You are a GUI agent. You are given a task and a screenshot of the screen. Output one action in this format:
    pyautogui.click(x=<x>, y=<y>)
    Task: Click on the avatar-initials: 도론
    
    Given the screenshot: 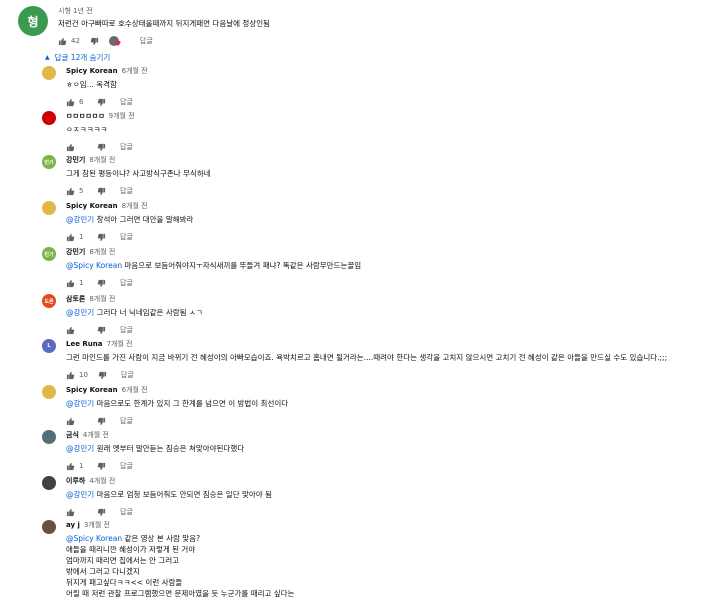 What is the action you would take?
    pyautogui.click(x=49, y=301)
    